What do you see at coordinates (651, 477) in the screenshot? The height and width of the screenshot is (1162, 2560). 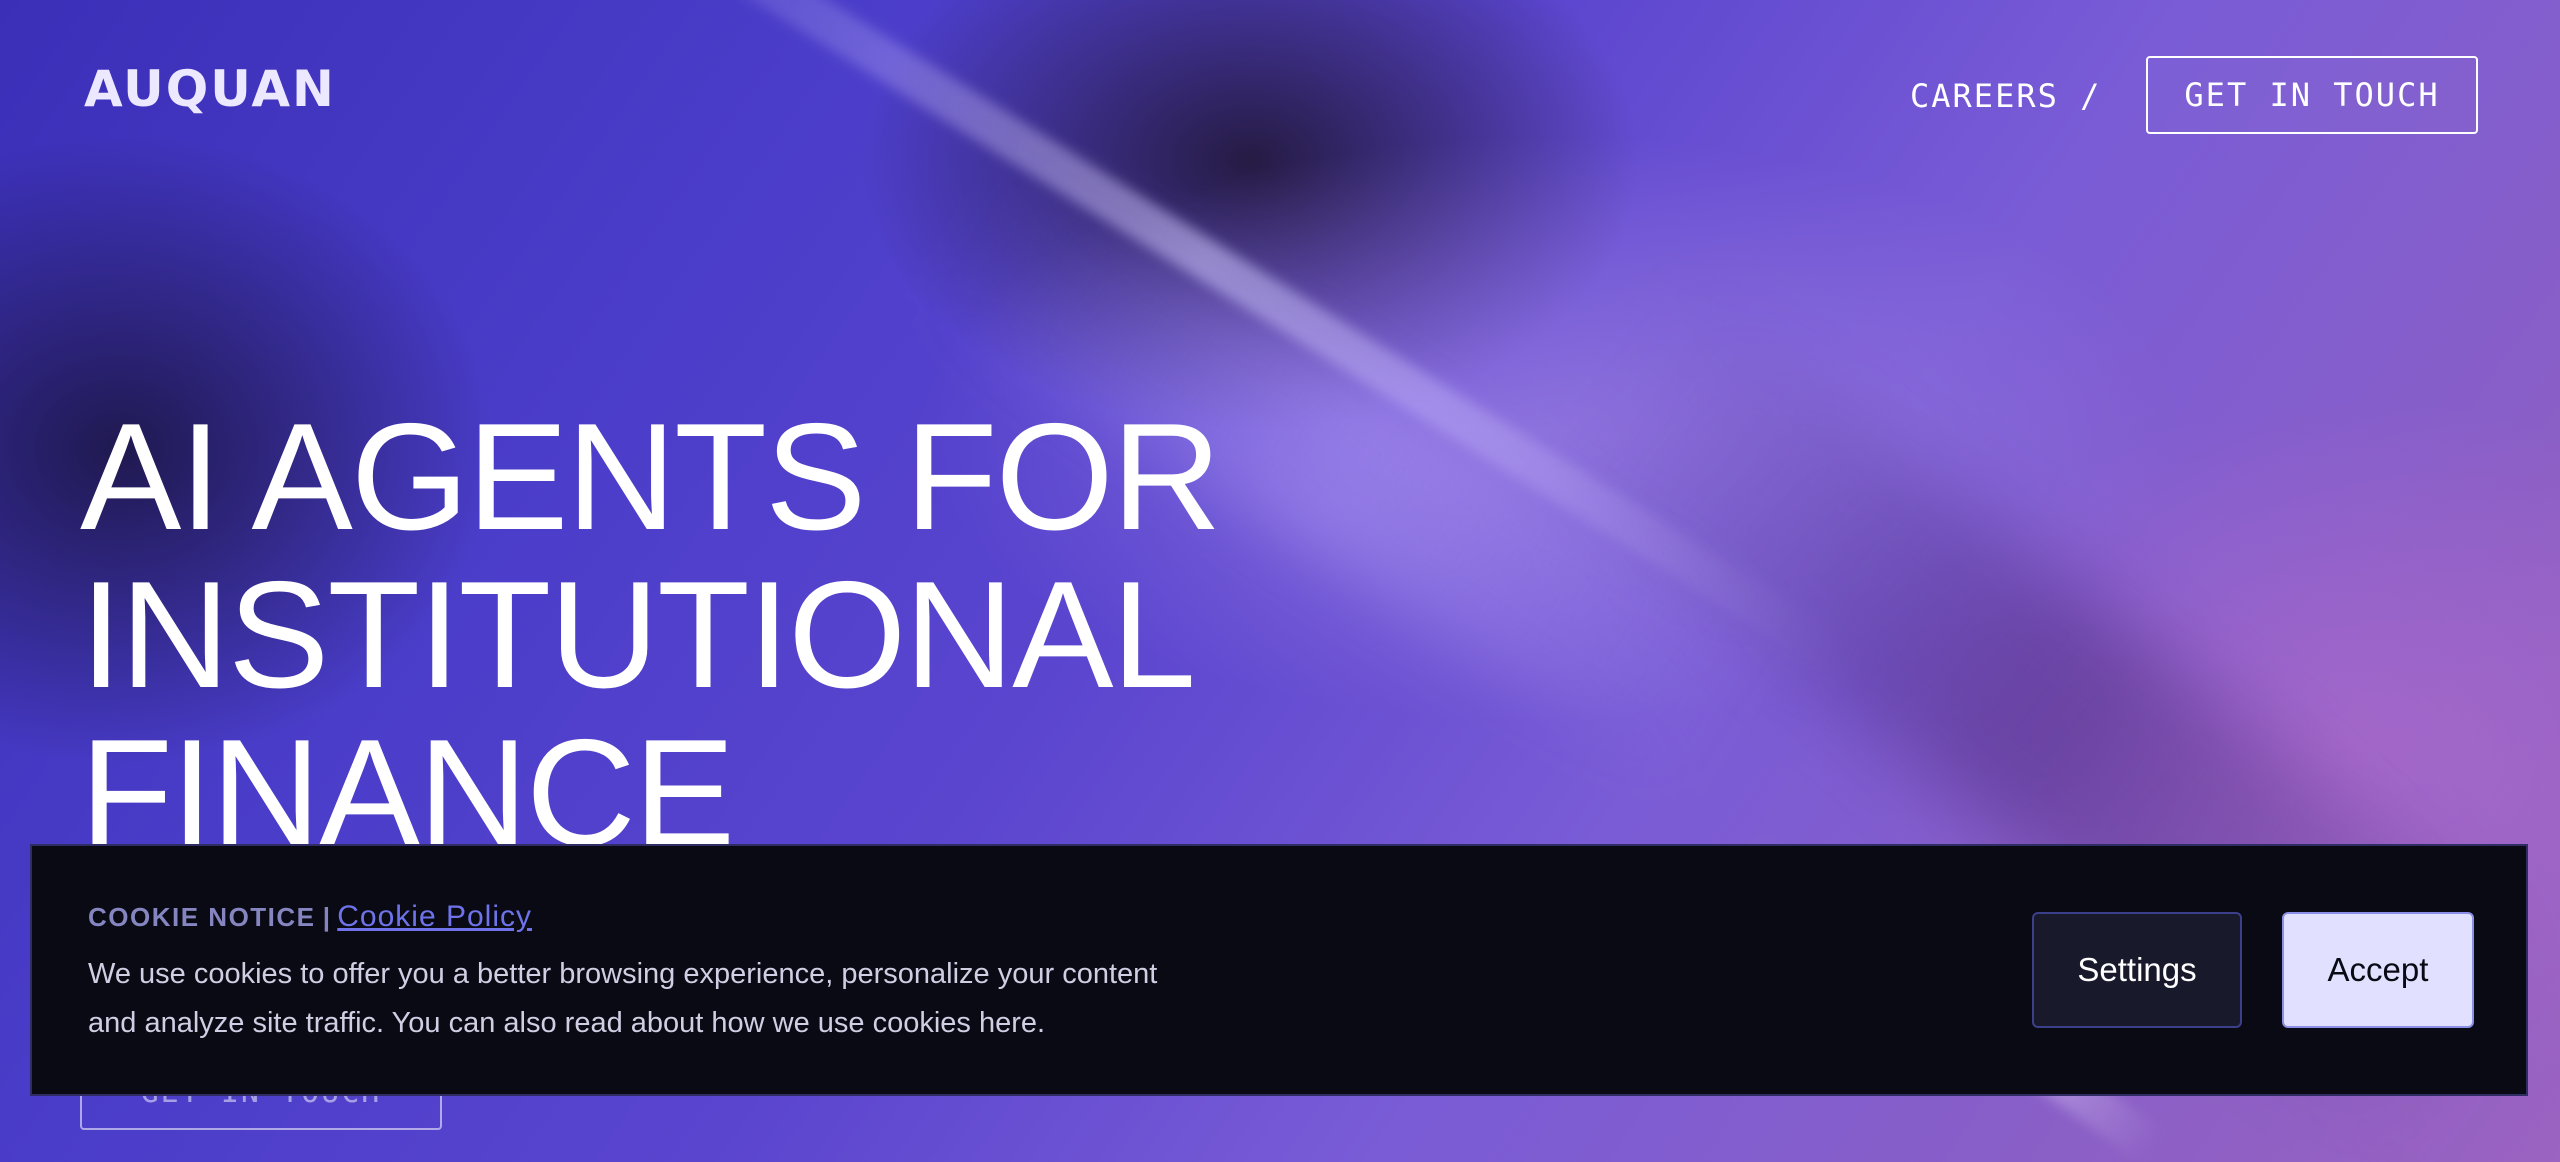 I see `hero-headline-line: AI AGENTS FOR` at bounding box center [651, 477].